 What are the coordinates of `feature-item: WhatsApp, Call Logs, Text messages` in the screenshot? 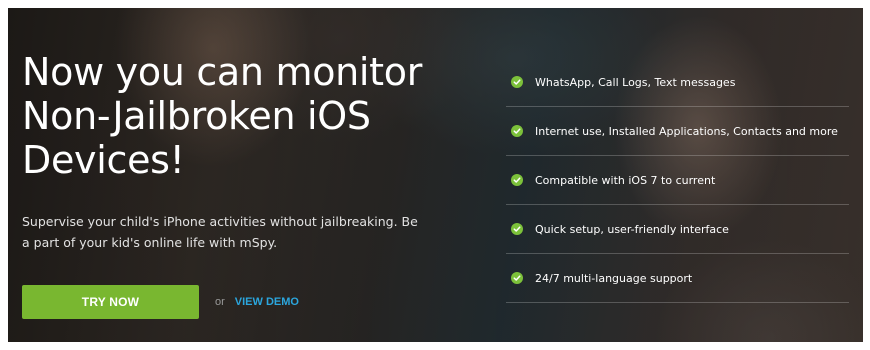 It's located at (677, 82).